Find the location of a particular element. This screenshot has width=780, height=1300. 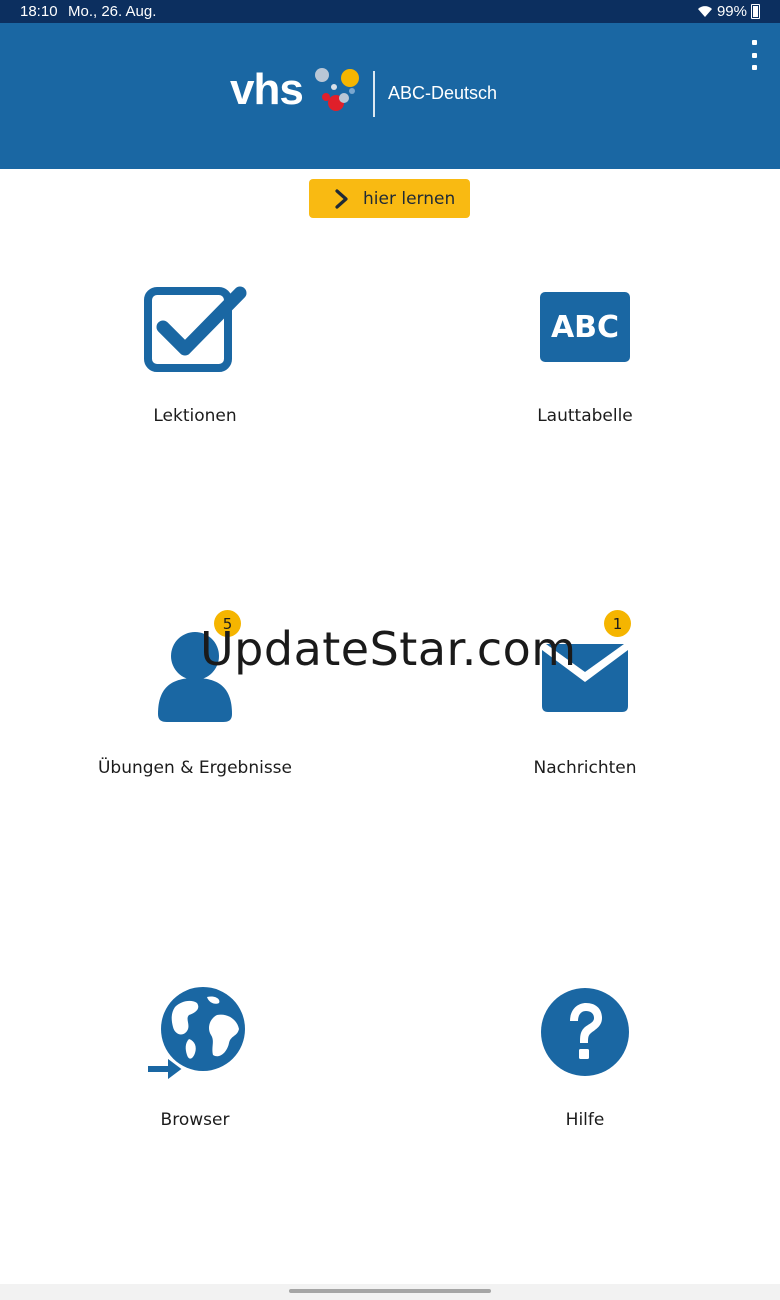

notification-badge: 1 is located at coordinates (617, 623).